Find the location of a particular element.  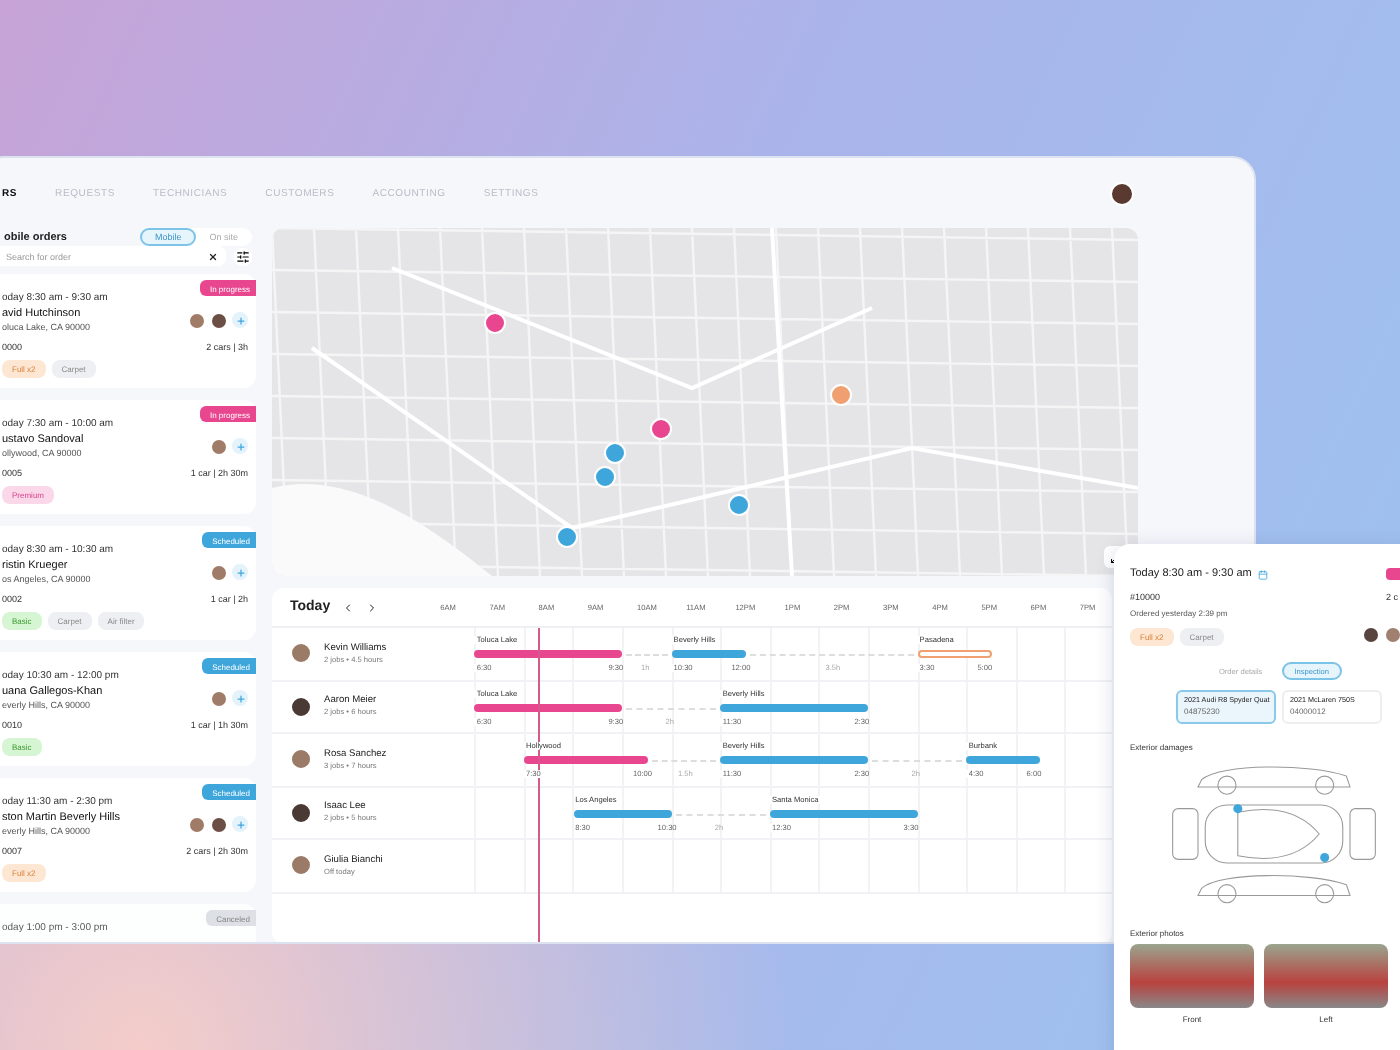

user-avatar is located at coordinates (1122, 193).